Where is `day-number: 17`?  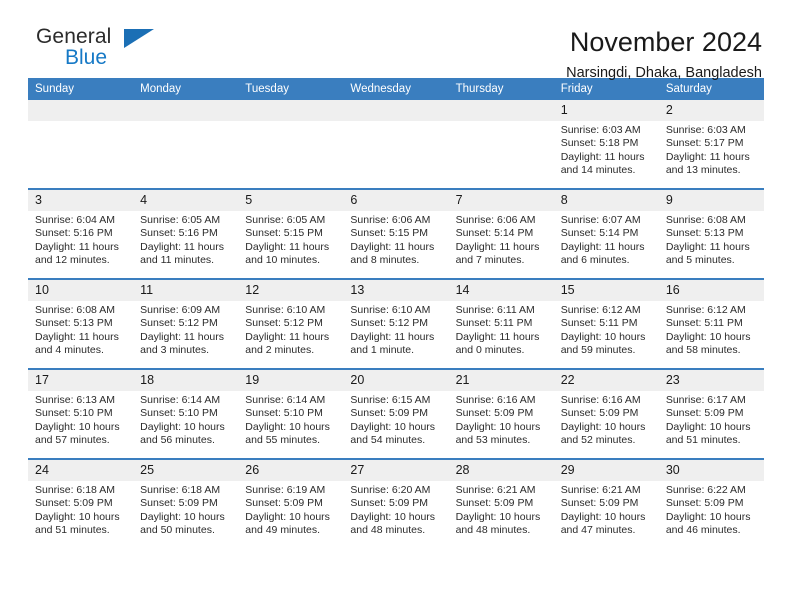 day-number: 17 is located at coordinates (81, 380).